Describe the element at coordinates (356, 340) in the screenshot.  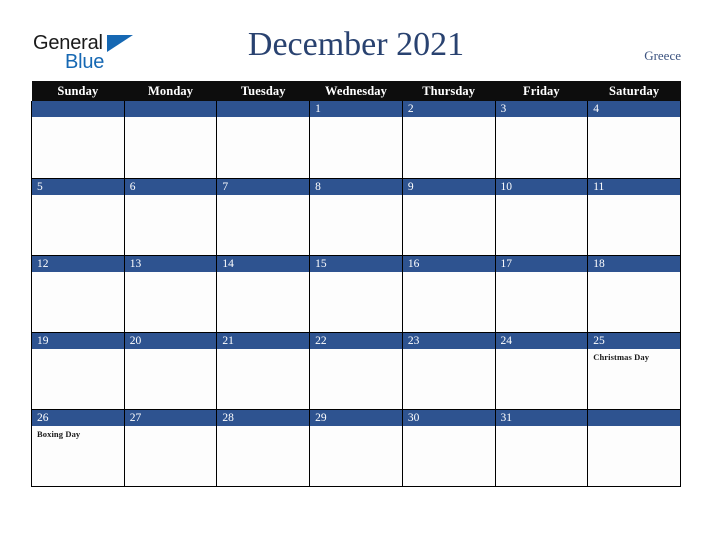
I see `day-number-bar: 22` at that location.